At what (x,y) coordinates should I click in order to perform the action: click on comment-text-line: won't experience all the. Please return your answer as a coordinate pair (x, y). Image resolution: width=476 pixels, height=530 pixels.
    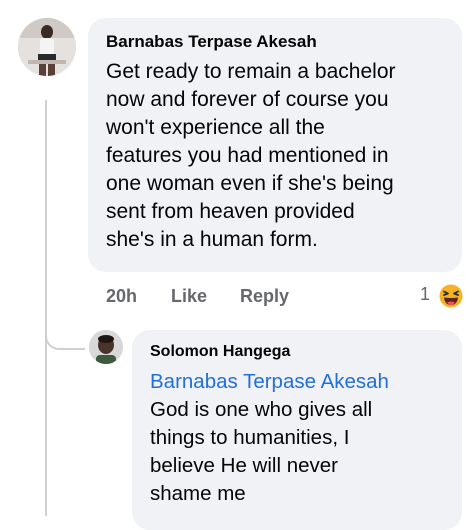
    Looking at the image, I should click on (215, 127).